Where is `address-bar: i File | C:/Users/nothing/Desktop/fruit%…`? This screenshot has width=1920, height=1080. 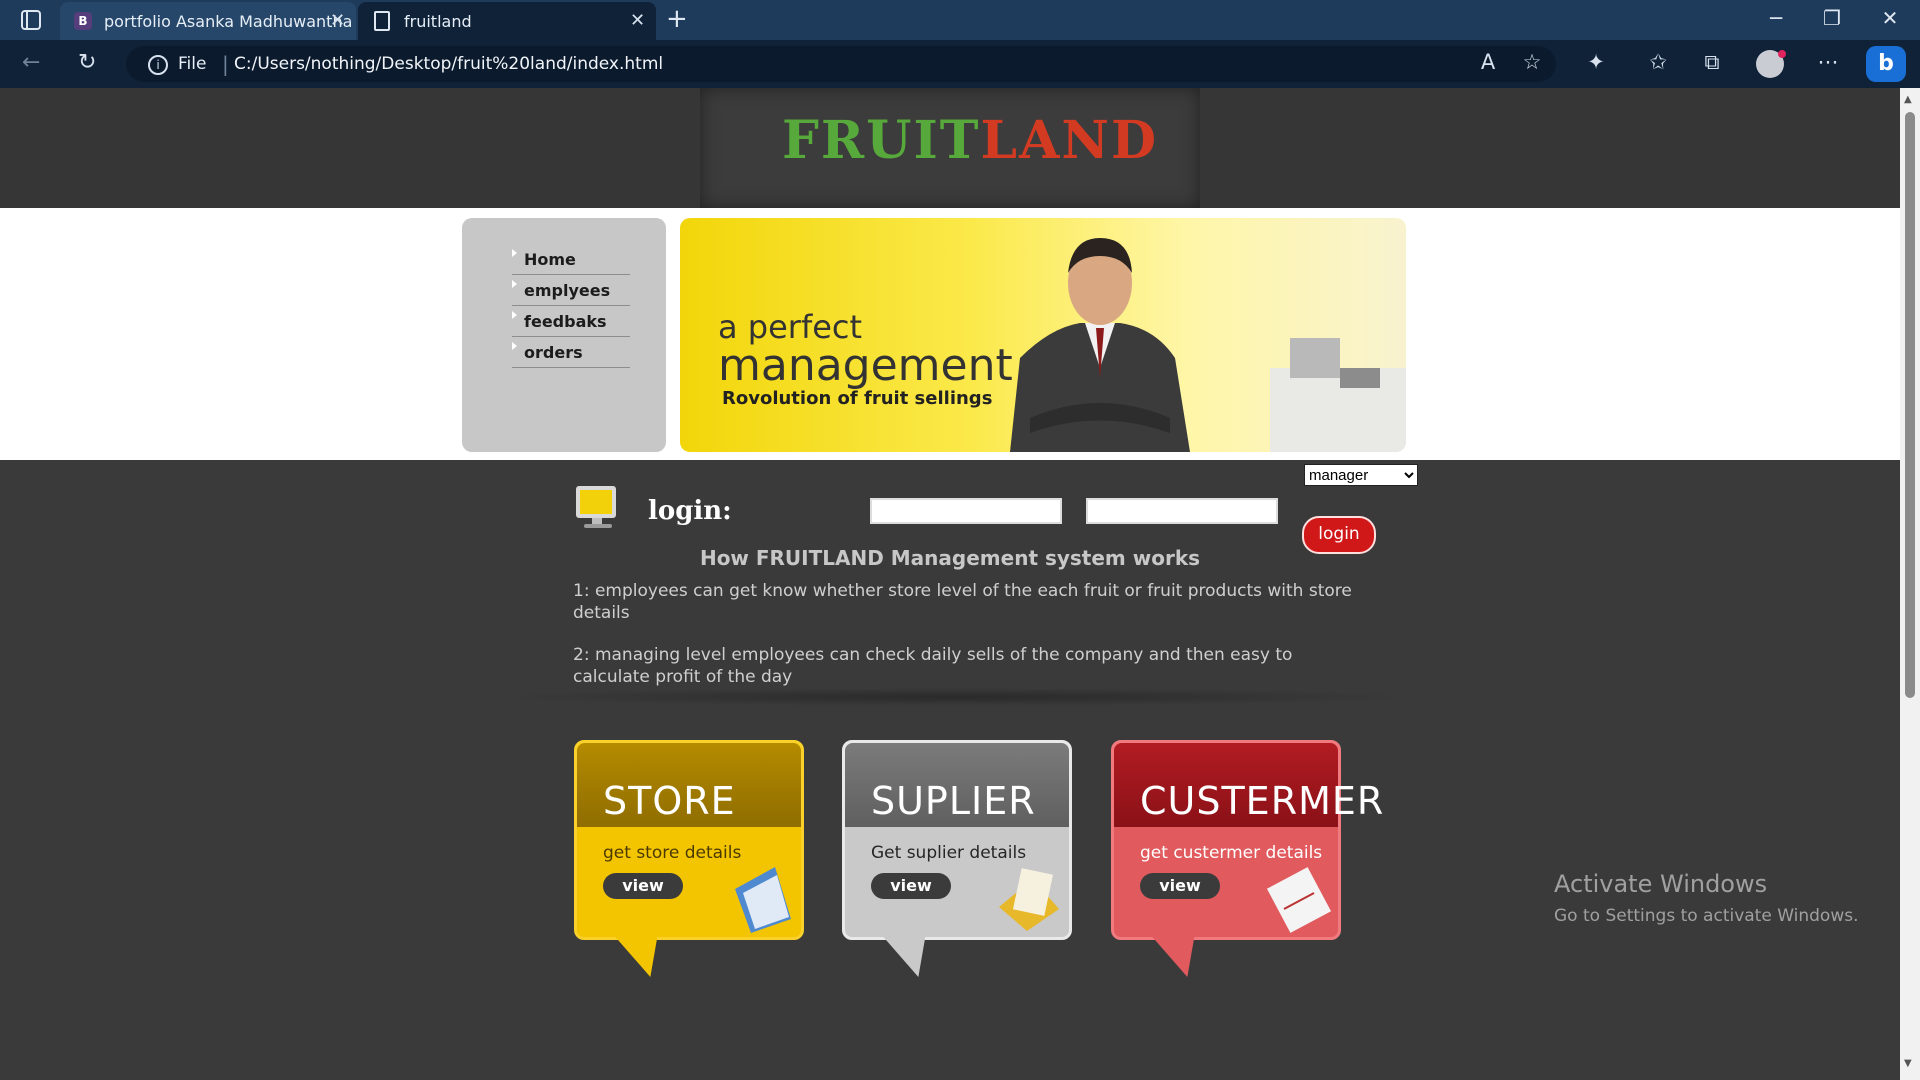
address-bar: i File | C:/Users/nothing/Desktop/fruit%… is located at coordinates (841, 64).